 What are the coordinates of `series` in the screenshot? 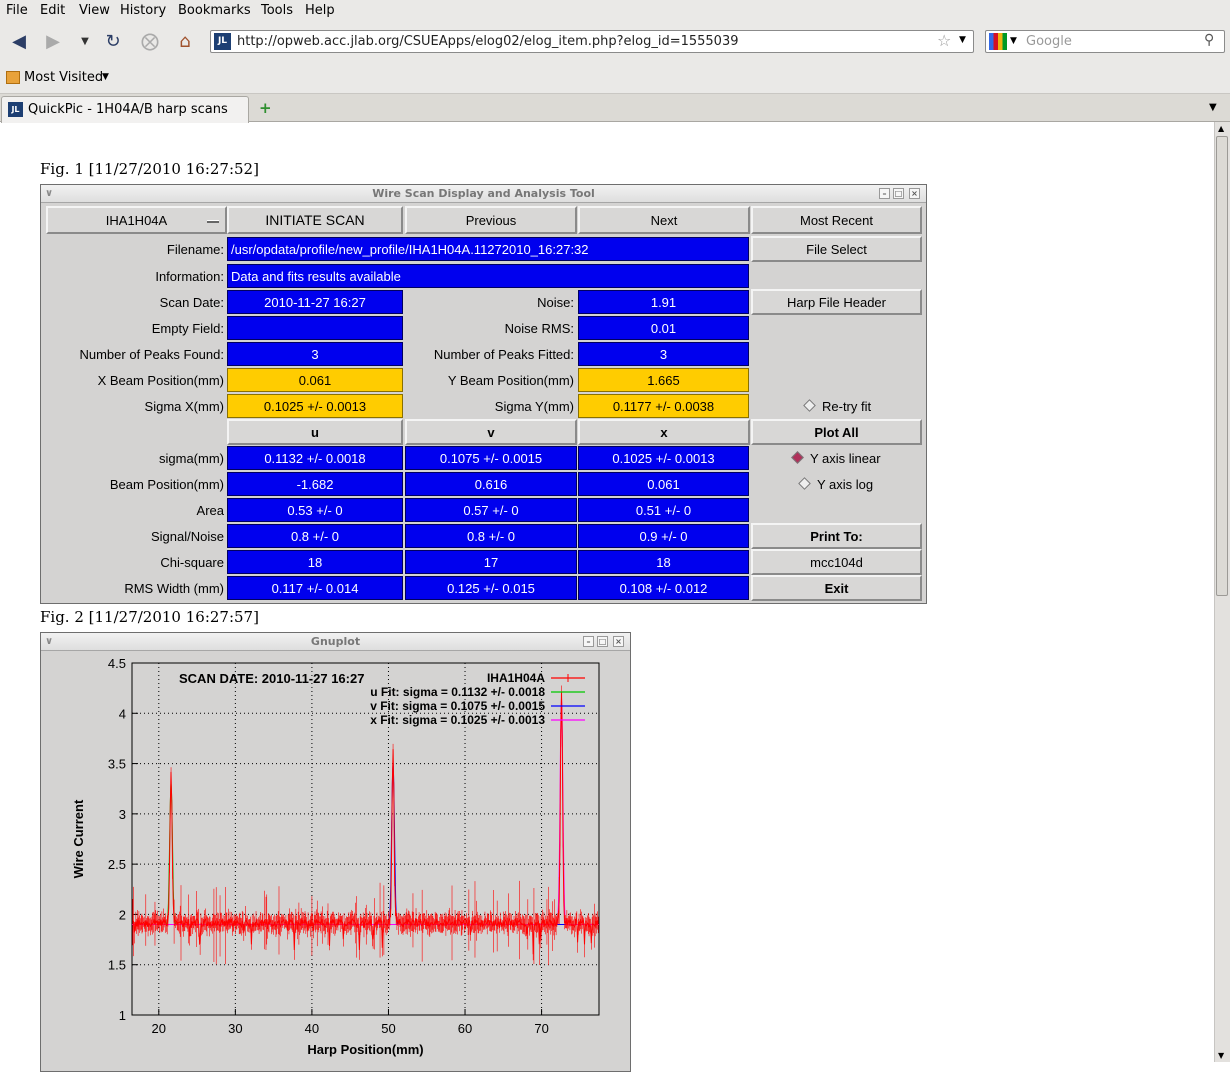 It's located at (365, 825).